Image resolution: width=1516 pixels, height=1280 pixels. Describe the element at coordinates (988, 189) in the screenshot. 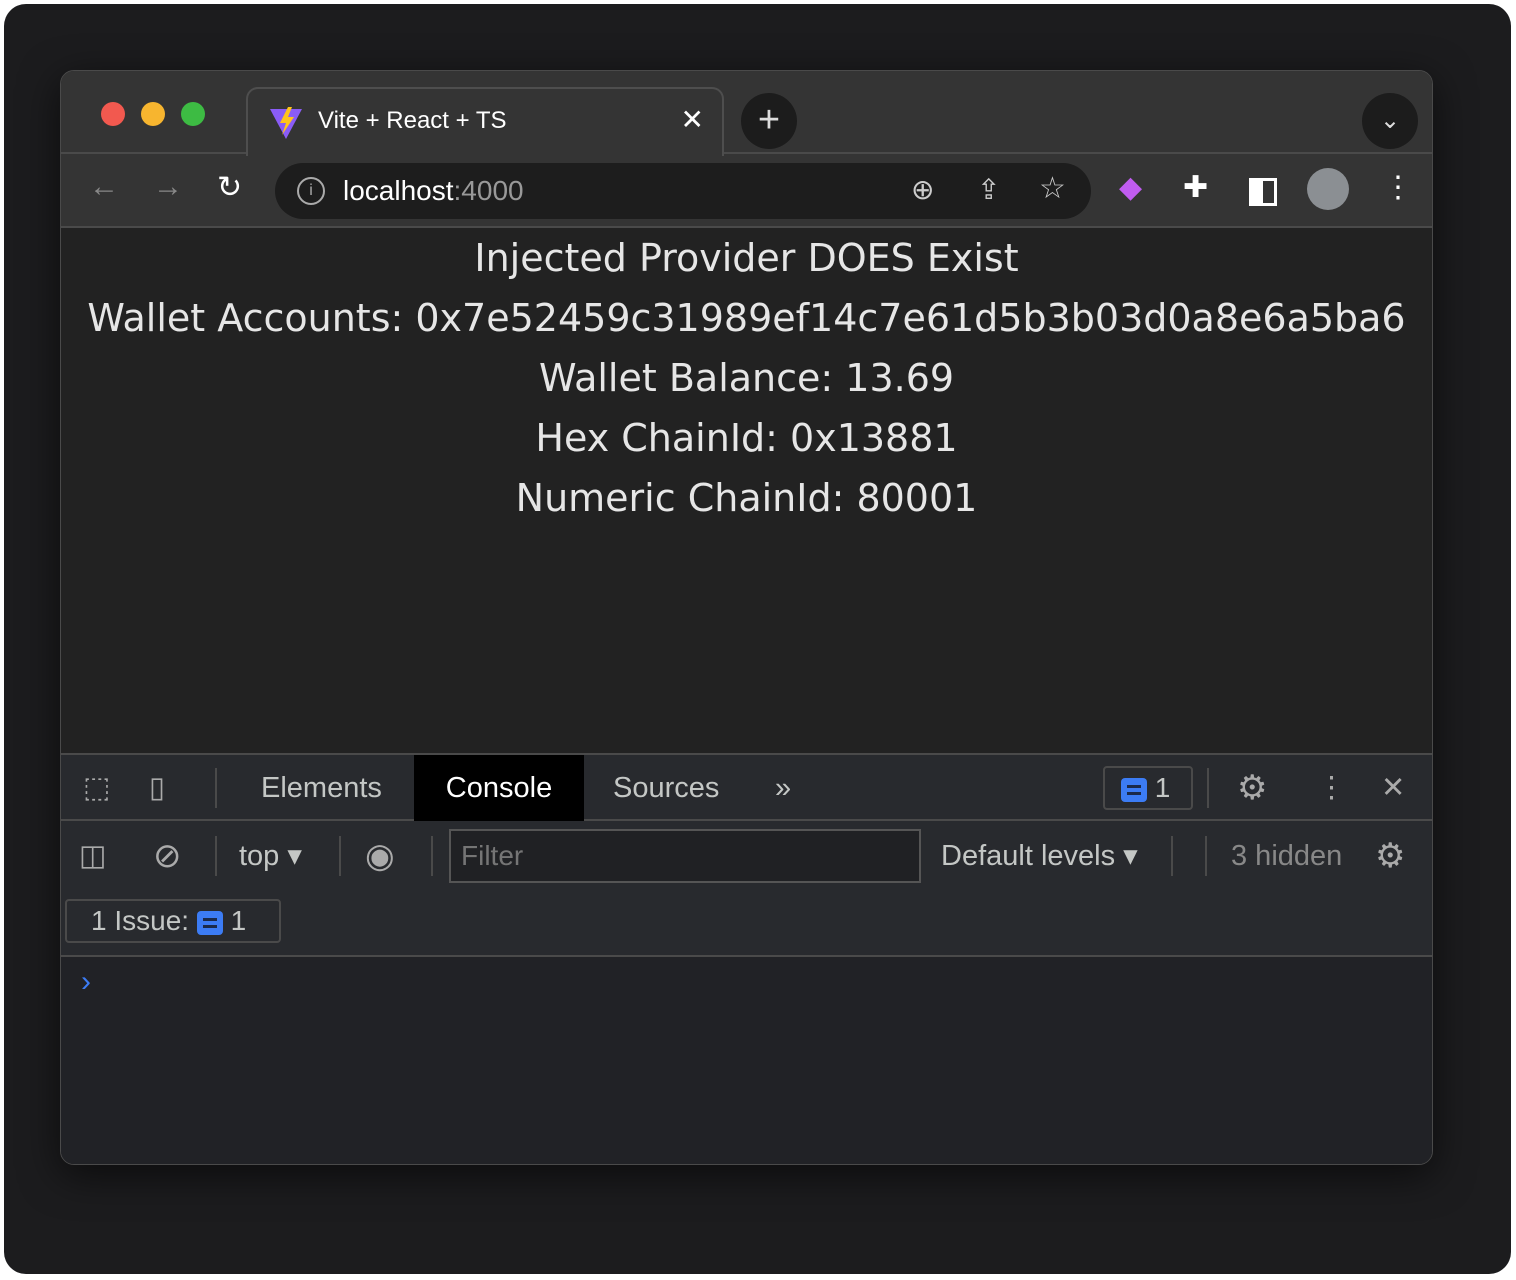

I see `share-icon: ⇪` at that location.